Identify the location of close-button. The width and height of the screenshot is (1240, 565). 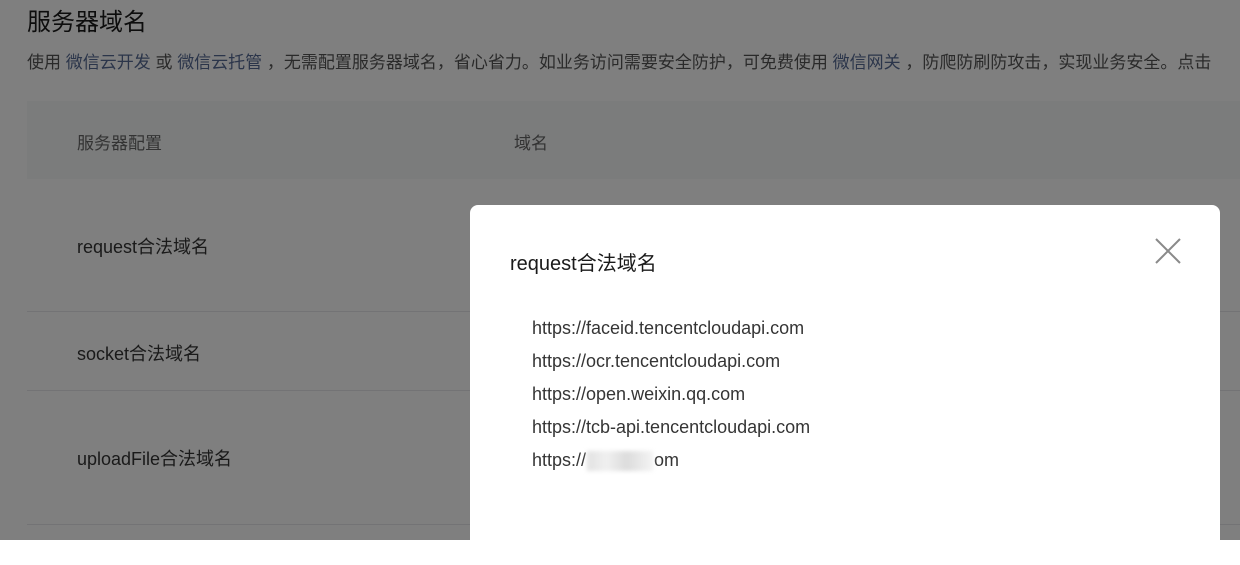
(1168, 251).